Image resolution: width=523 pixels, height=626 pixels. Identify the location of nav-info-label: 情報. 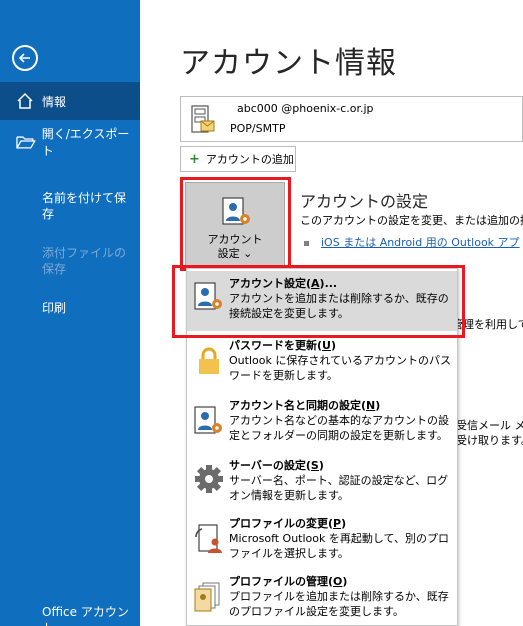
(54, 101).